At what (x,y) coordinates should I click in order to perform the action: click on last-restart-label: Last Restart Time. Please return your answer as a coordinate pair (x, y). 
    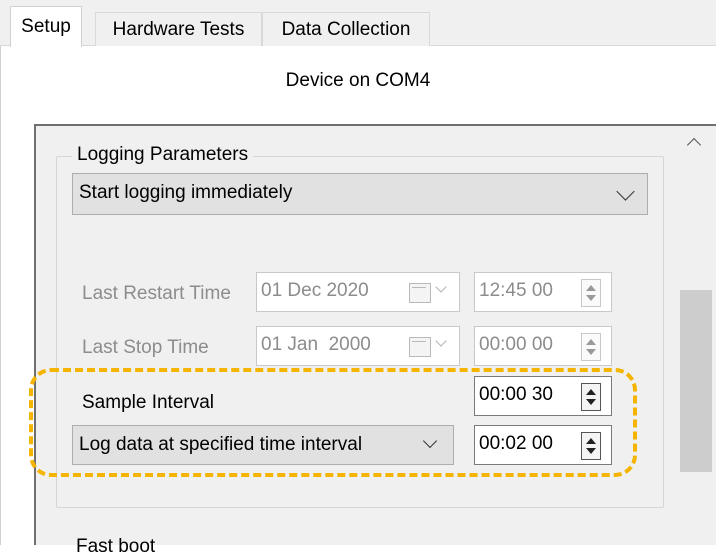
    Looking at the image, I should click on (156, 293).